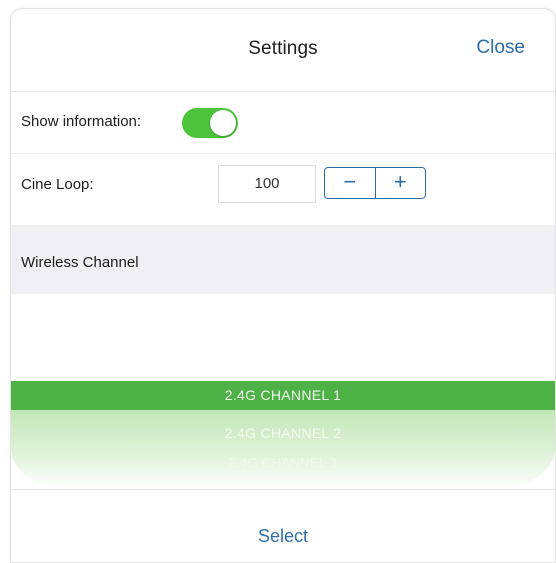  What do you see at coordinates (283, 462) in the screenshot?
I see `picker-option-3: 2.4G CHANNEL 3` at bounding box center [283, 462].